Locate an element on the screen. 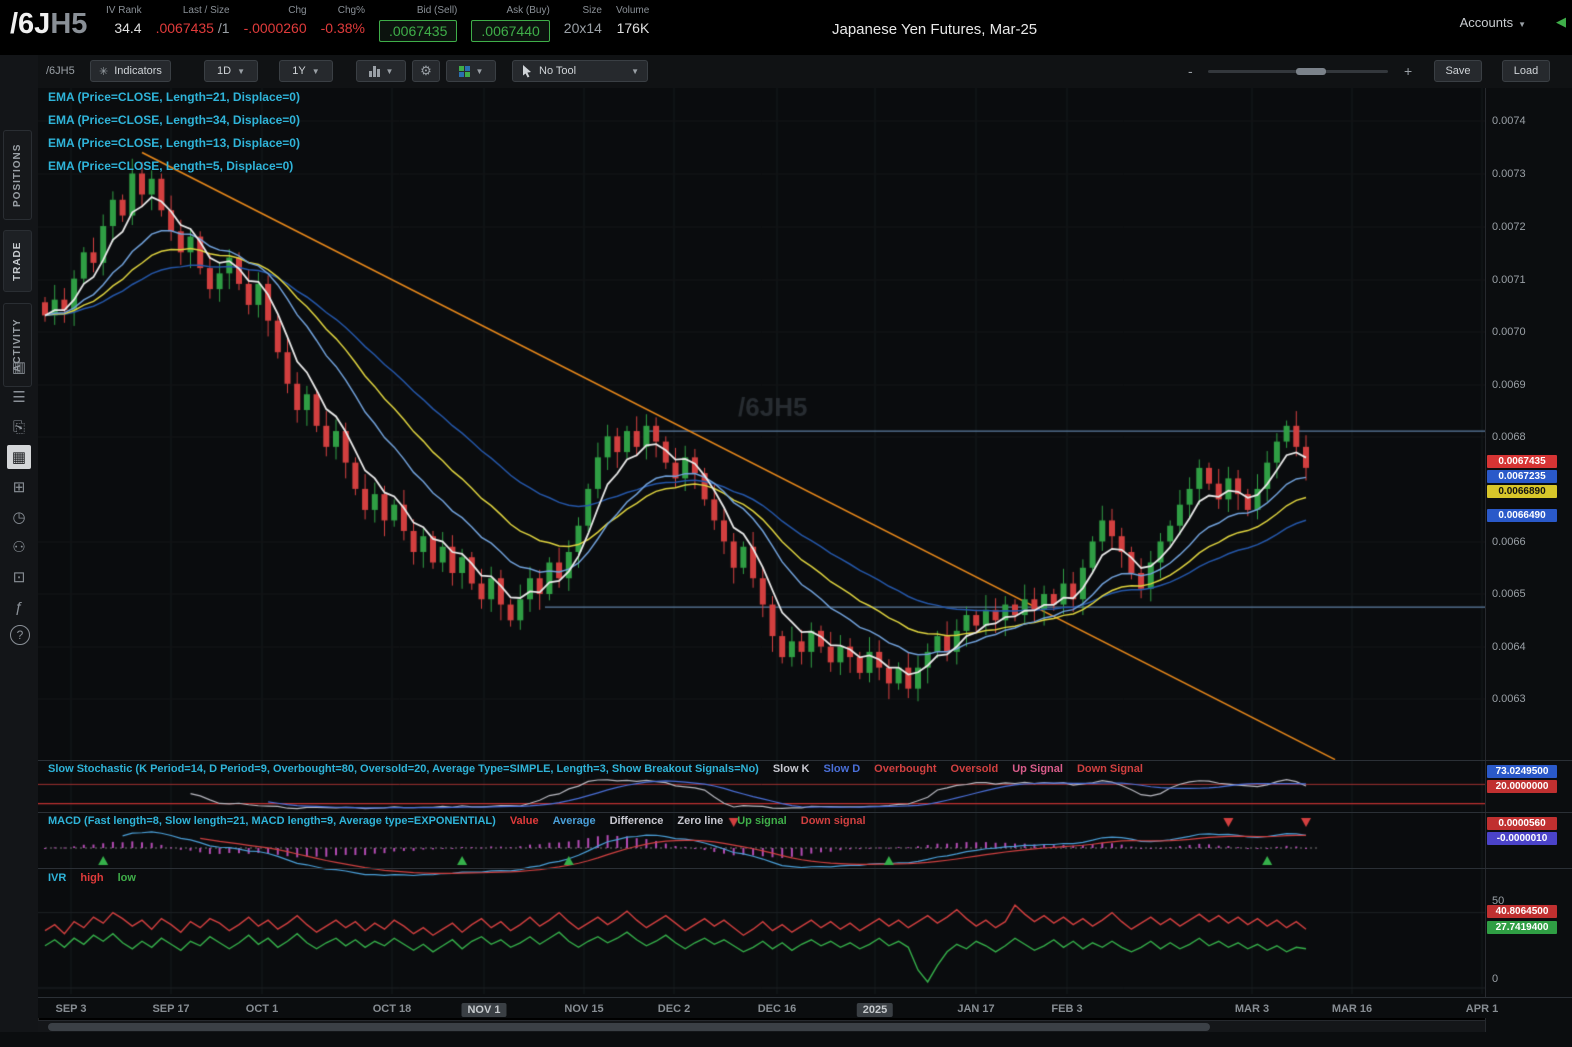 The height and width of the screenshot is (1047, 1572). ema-study-label: EMA (Price=CLOSE, Length=13, Displace=0) is located at coordinates (174, 143).